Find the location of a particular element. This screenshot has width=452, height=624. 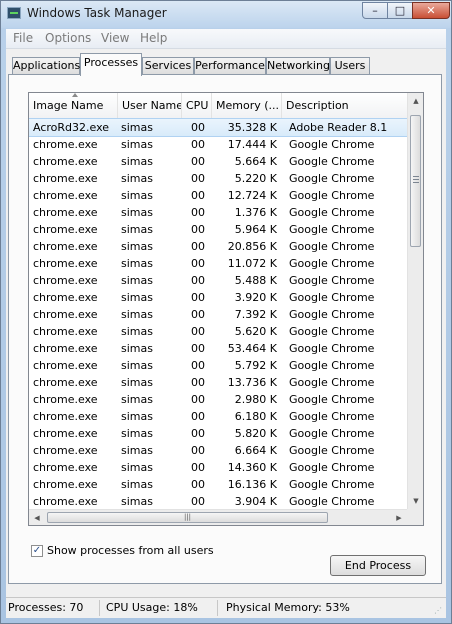

process-memory: 12.724 K is located at coordinates (252, 195).